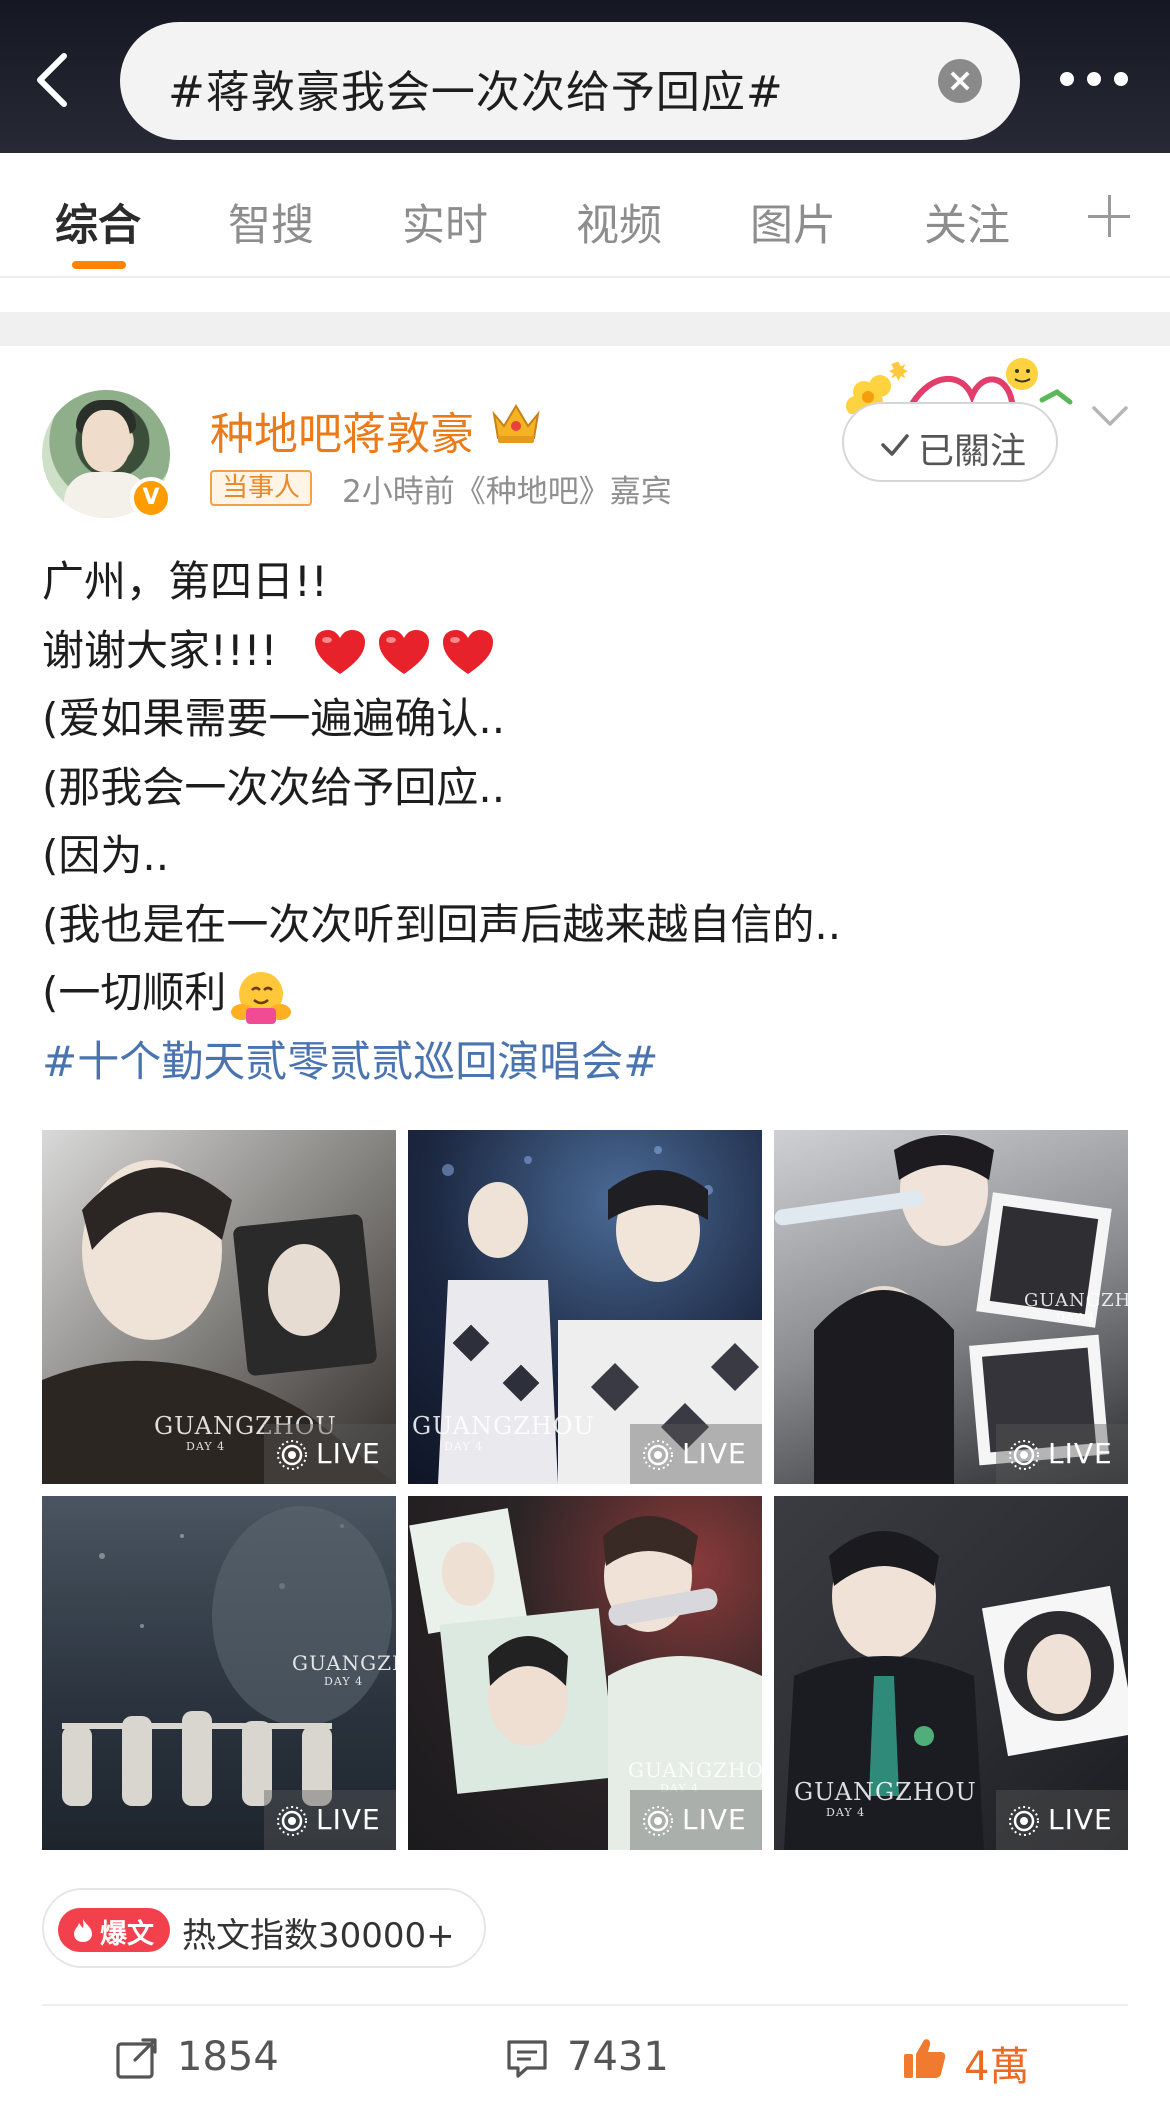 Image resolution: width=1170 pixels, height=2104 pixels. I want to click on hot-post-badge: 爆文, so click(114, 1930).